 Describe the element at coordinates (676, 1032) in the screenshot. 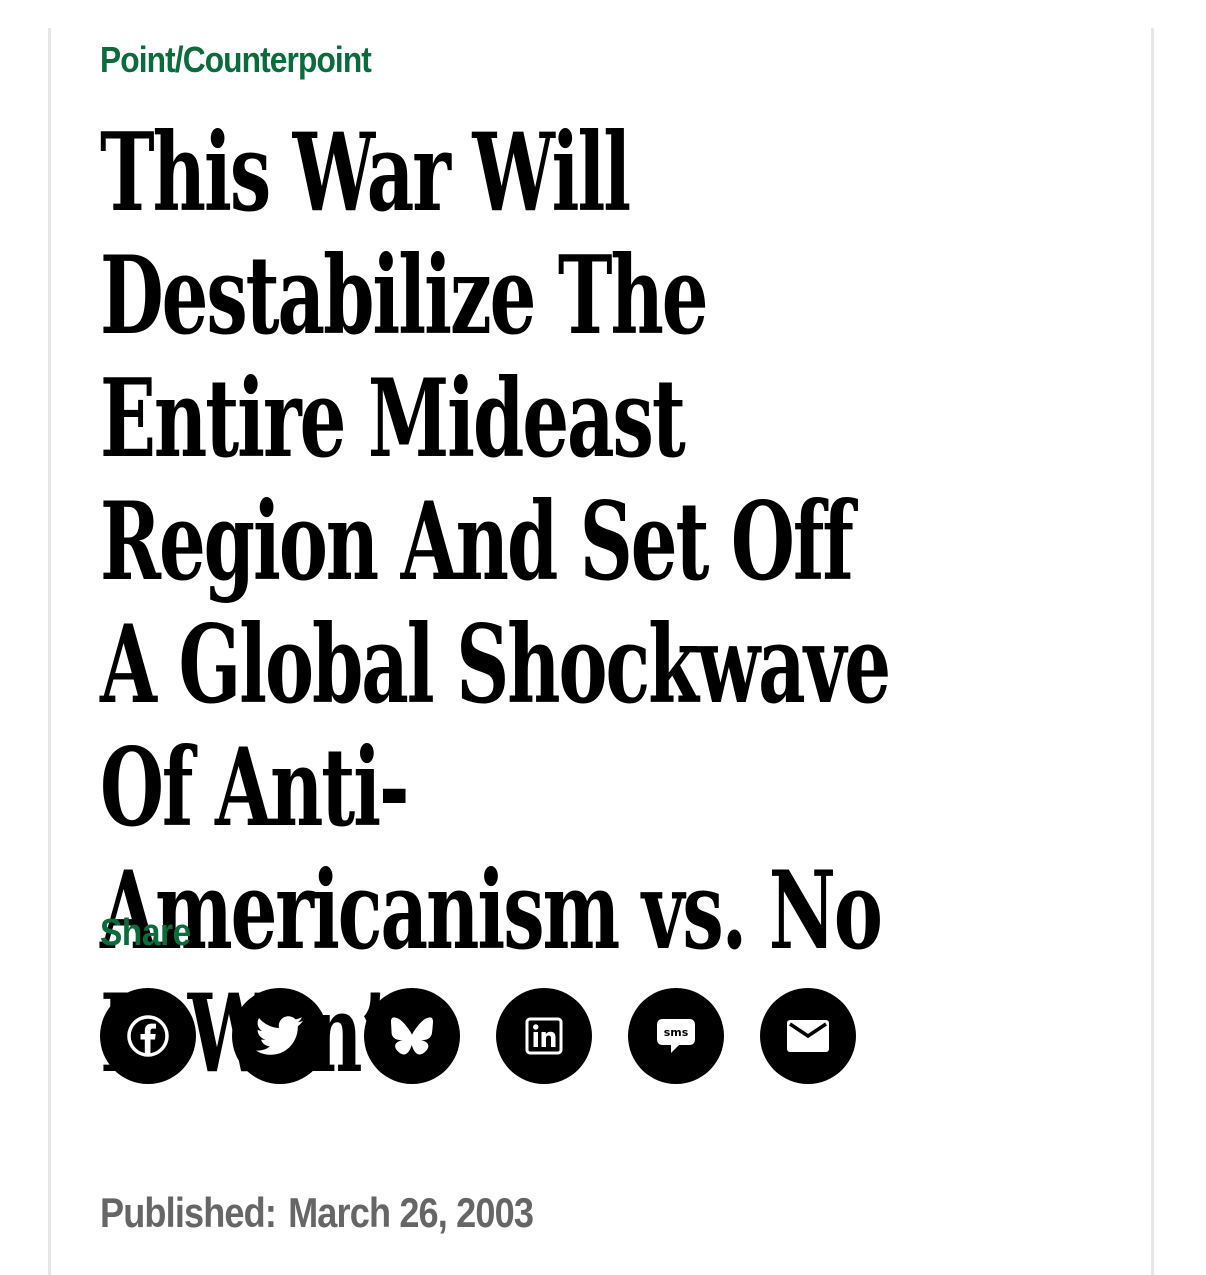

I see `sms-icon-text: sms` at that location.